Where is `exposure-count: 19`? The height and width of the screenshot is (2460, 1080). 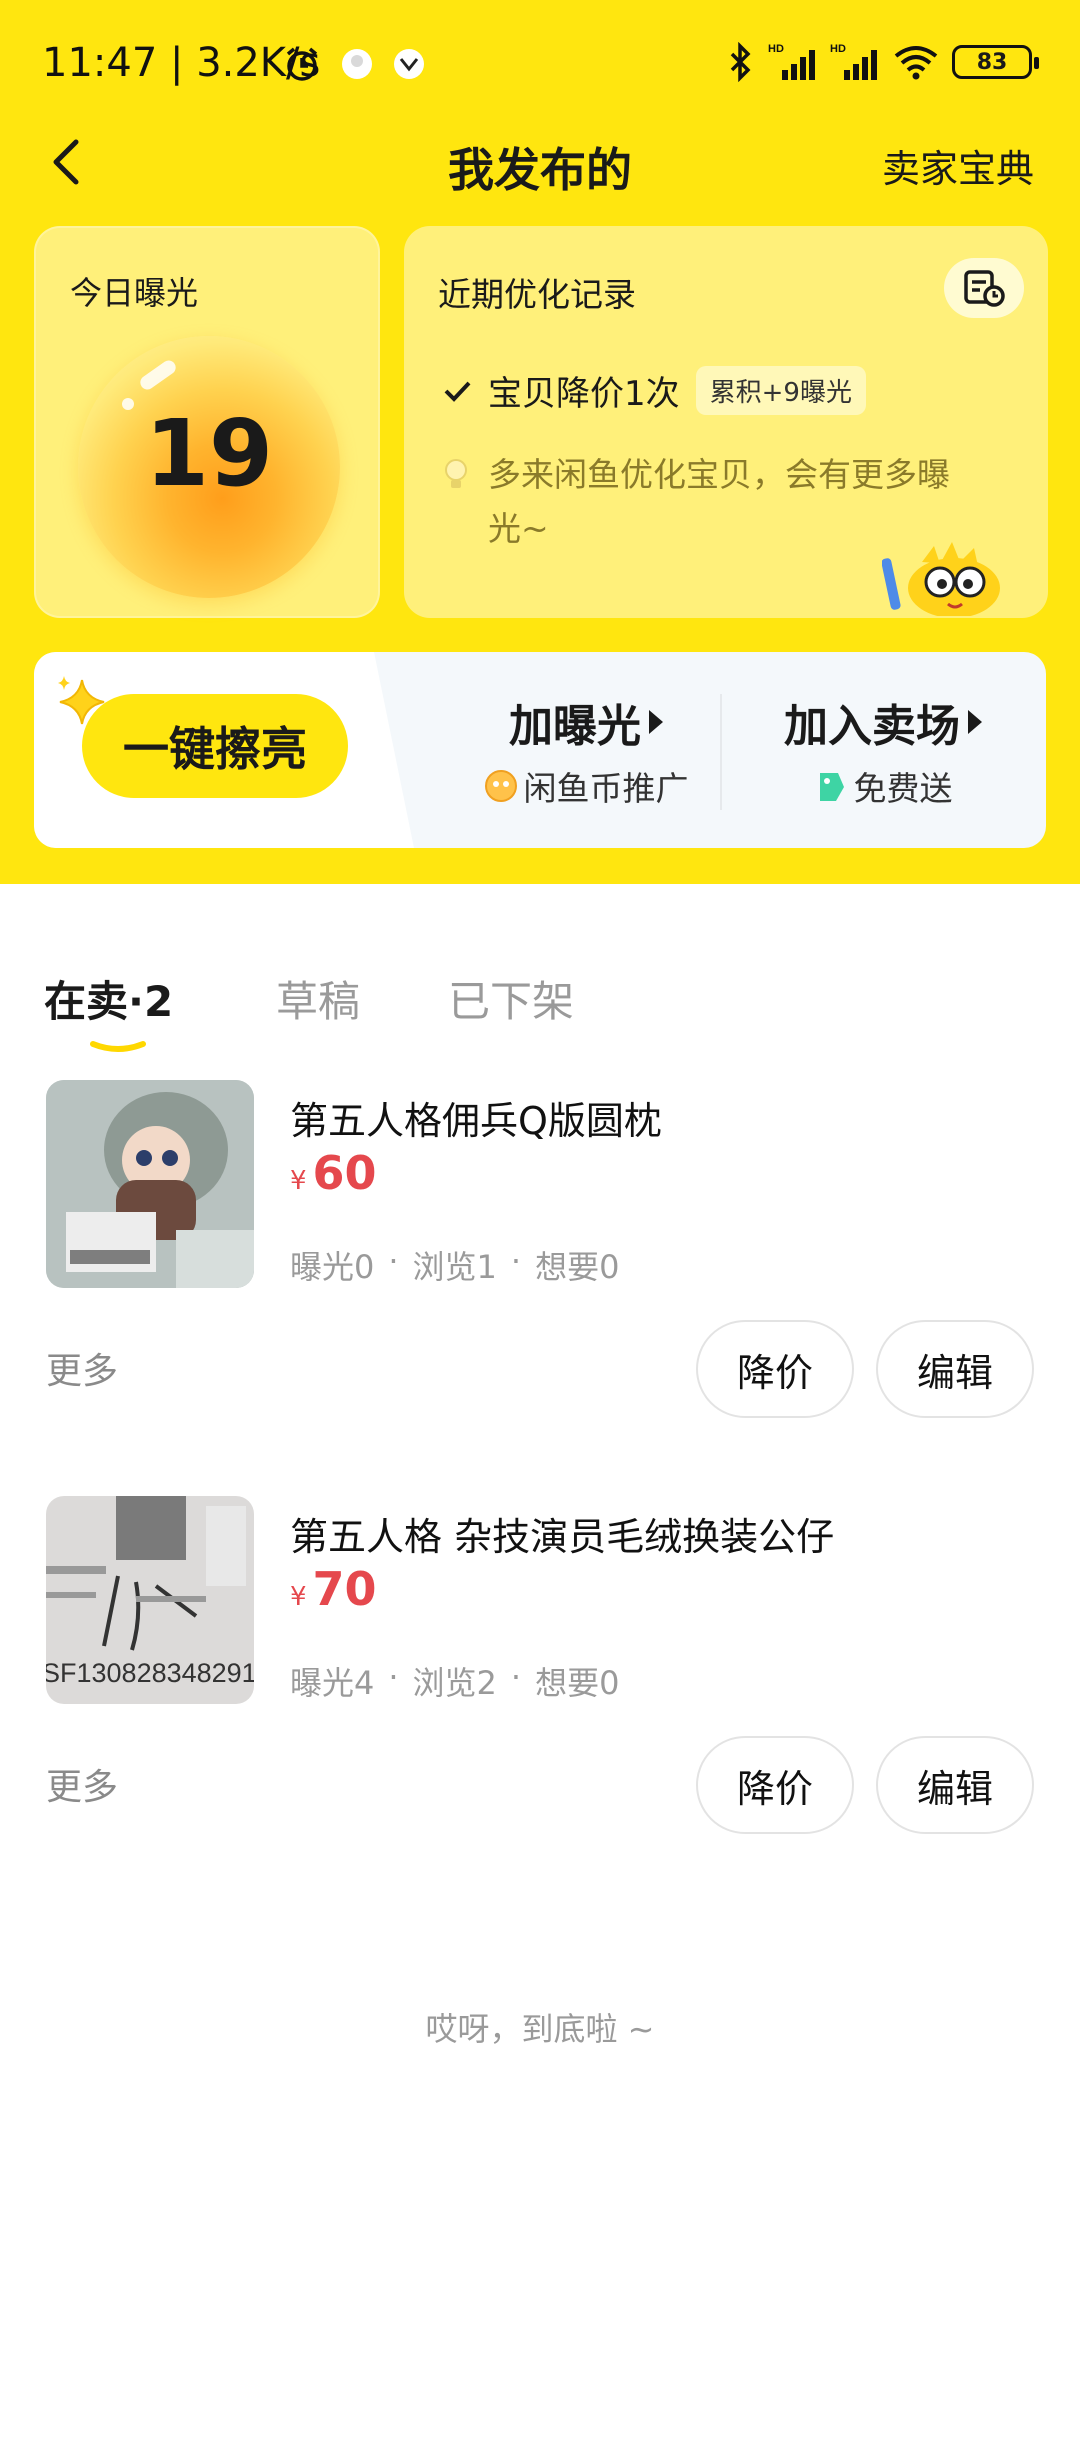
exposure-count: 19 is located at coordinates (209, 453).